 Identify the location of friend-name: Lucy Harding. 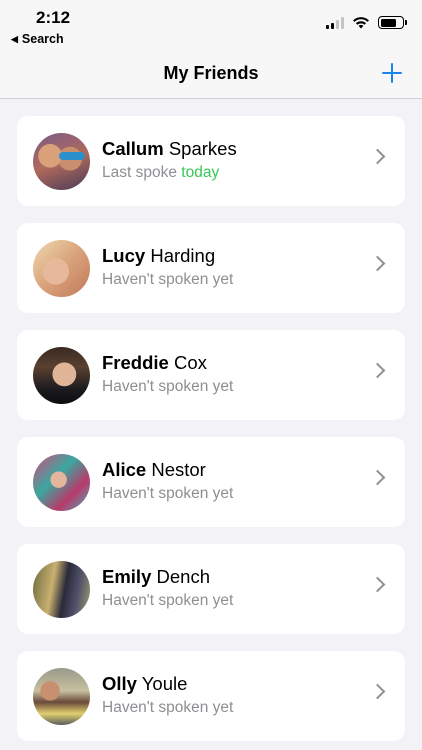
(159, 255).